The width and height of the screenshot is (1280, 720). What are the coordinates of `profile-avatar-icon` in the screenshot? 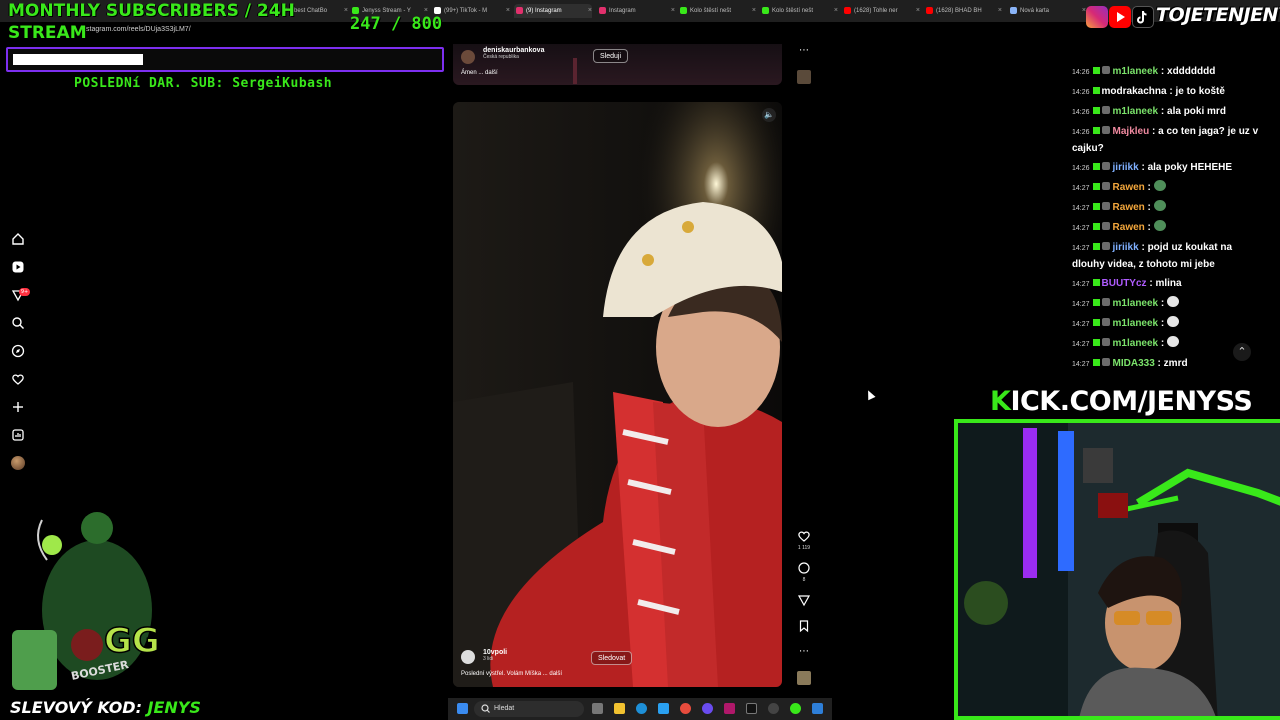 It's located at (18, 463).